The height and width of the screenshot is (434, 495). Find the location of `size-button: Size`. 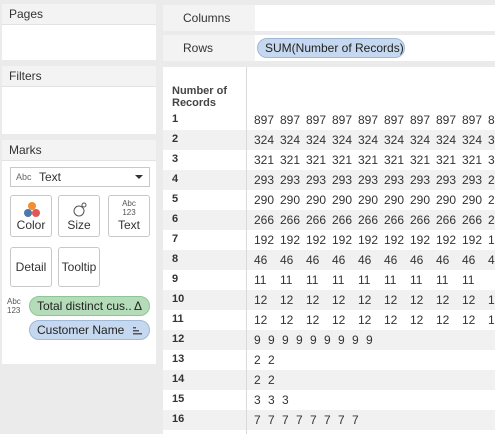

size-button: Size is located at coordinates (79, 216).